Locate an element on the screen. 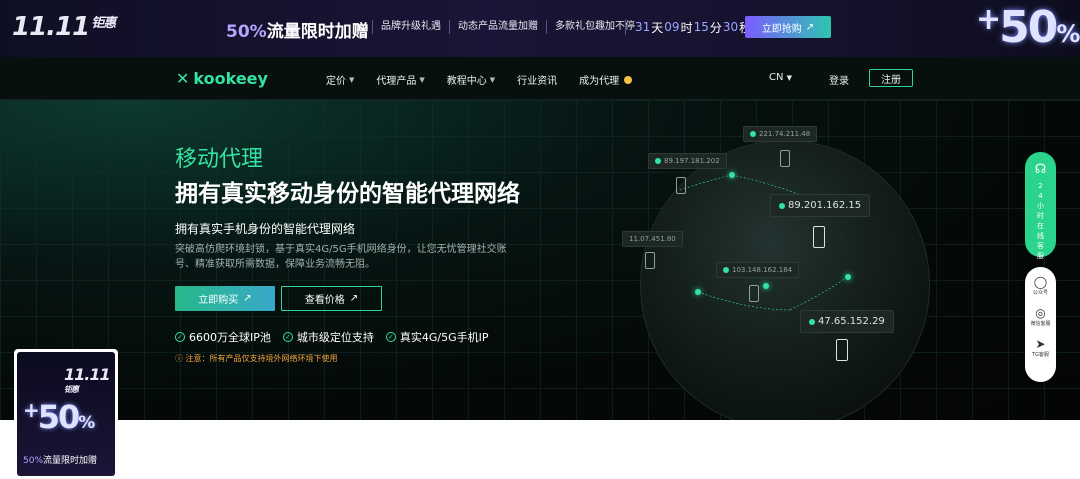  promo-1111-logo: 11.11 钜惠 is located at coordinates (64, 27).